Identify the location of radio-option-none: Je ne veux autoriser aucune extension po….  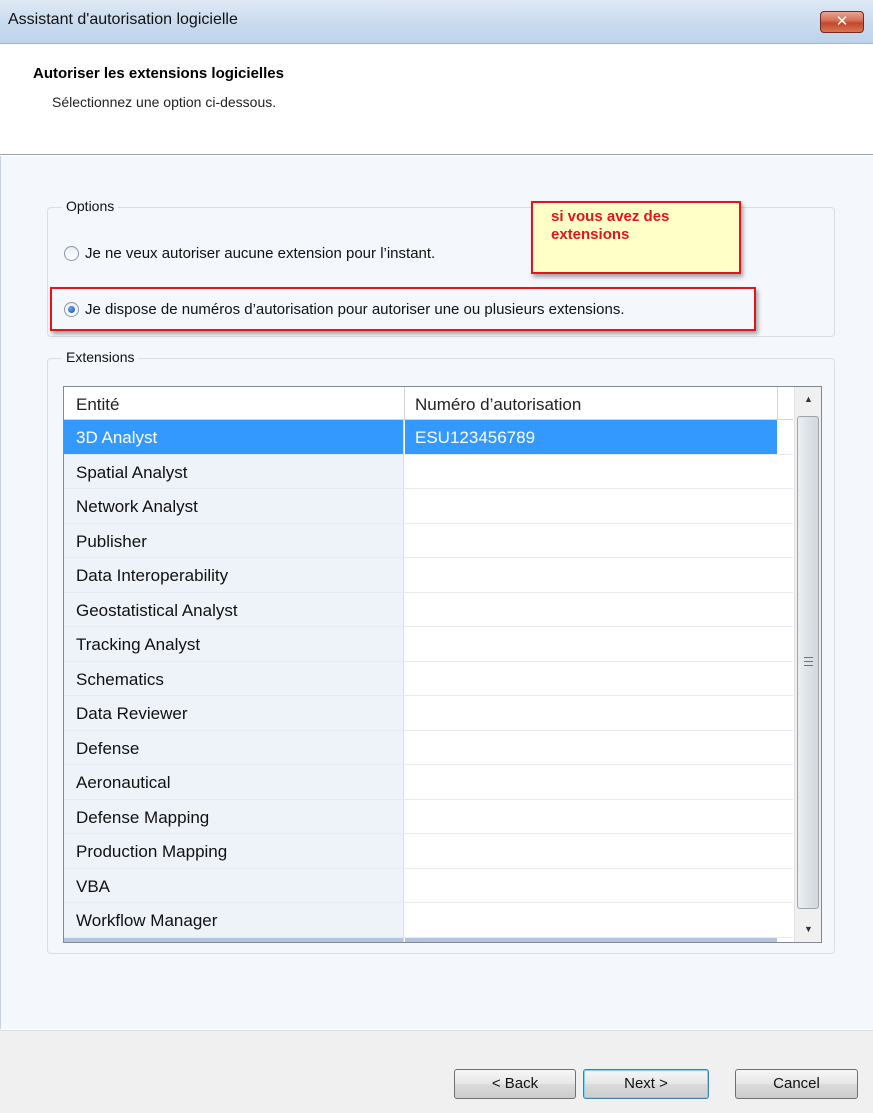
(249, 253).